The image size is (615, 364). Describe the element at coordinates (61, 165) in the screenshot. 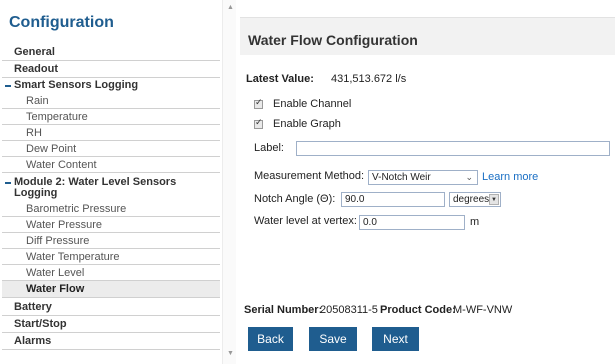

I see `sidebar-item-label: Water Content` at that location.